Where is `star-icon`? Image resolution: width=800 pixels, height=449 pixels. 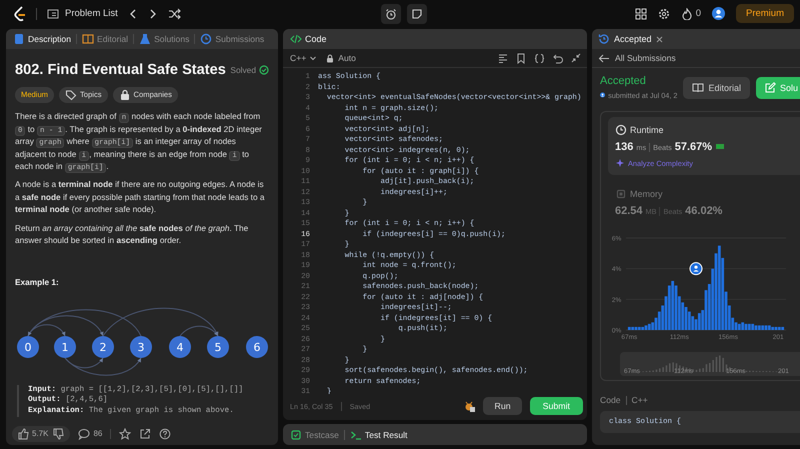 star-icon is located at coordinates (125, 434).